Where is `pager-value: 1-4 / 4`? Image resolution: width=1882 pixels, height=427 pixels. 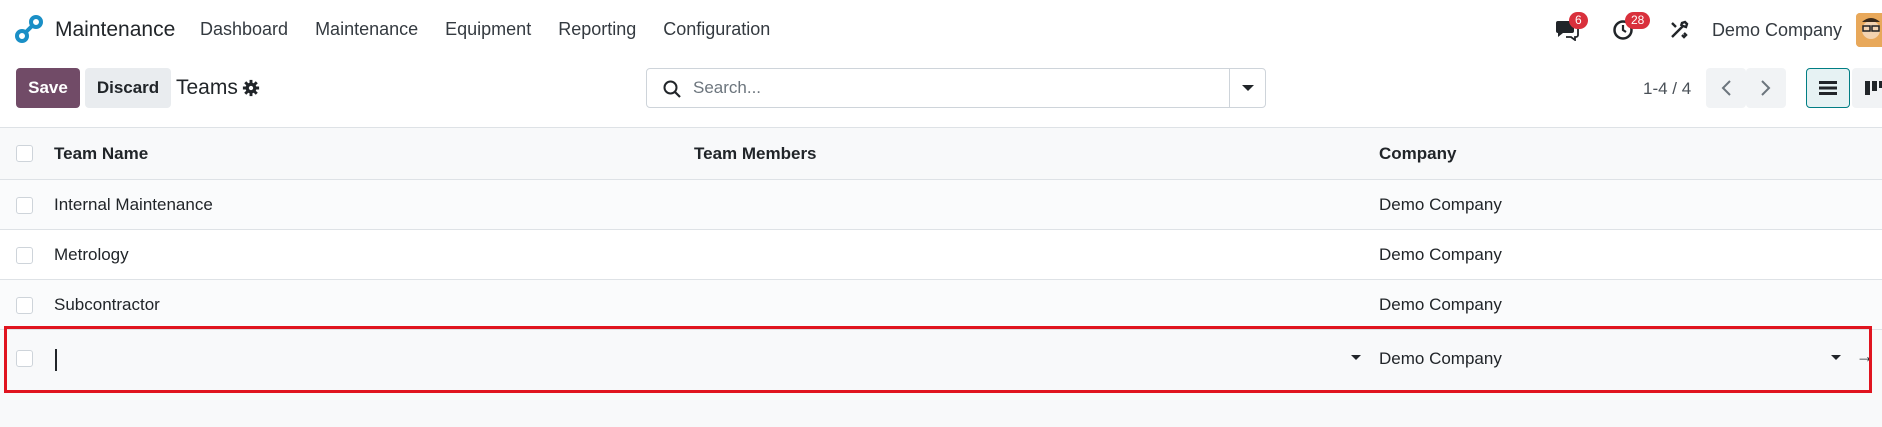 pager-value: 1-4 / 4 is located at coordinates (1667, 89).